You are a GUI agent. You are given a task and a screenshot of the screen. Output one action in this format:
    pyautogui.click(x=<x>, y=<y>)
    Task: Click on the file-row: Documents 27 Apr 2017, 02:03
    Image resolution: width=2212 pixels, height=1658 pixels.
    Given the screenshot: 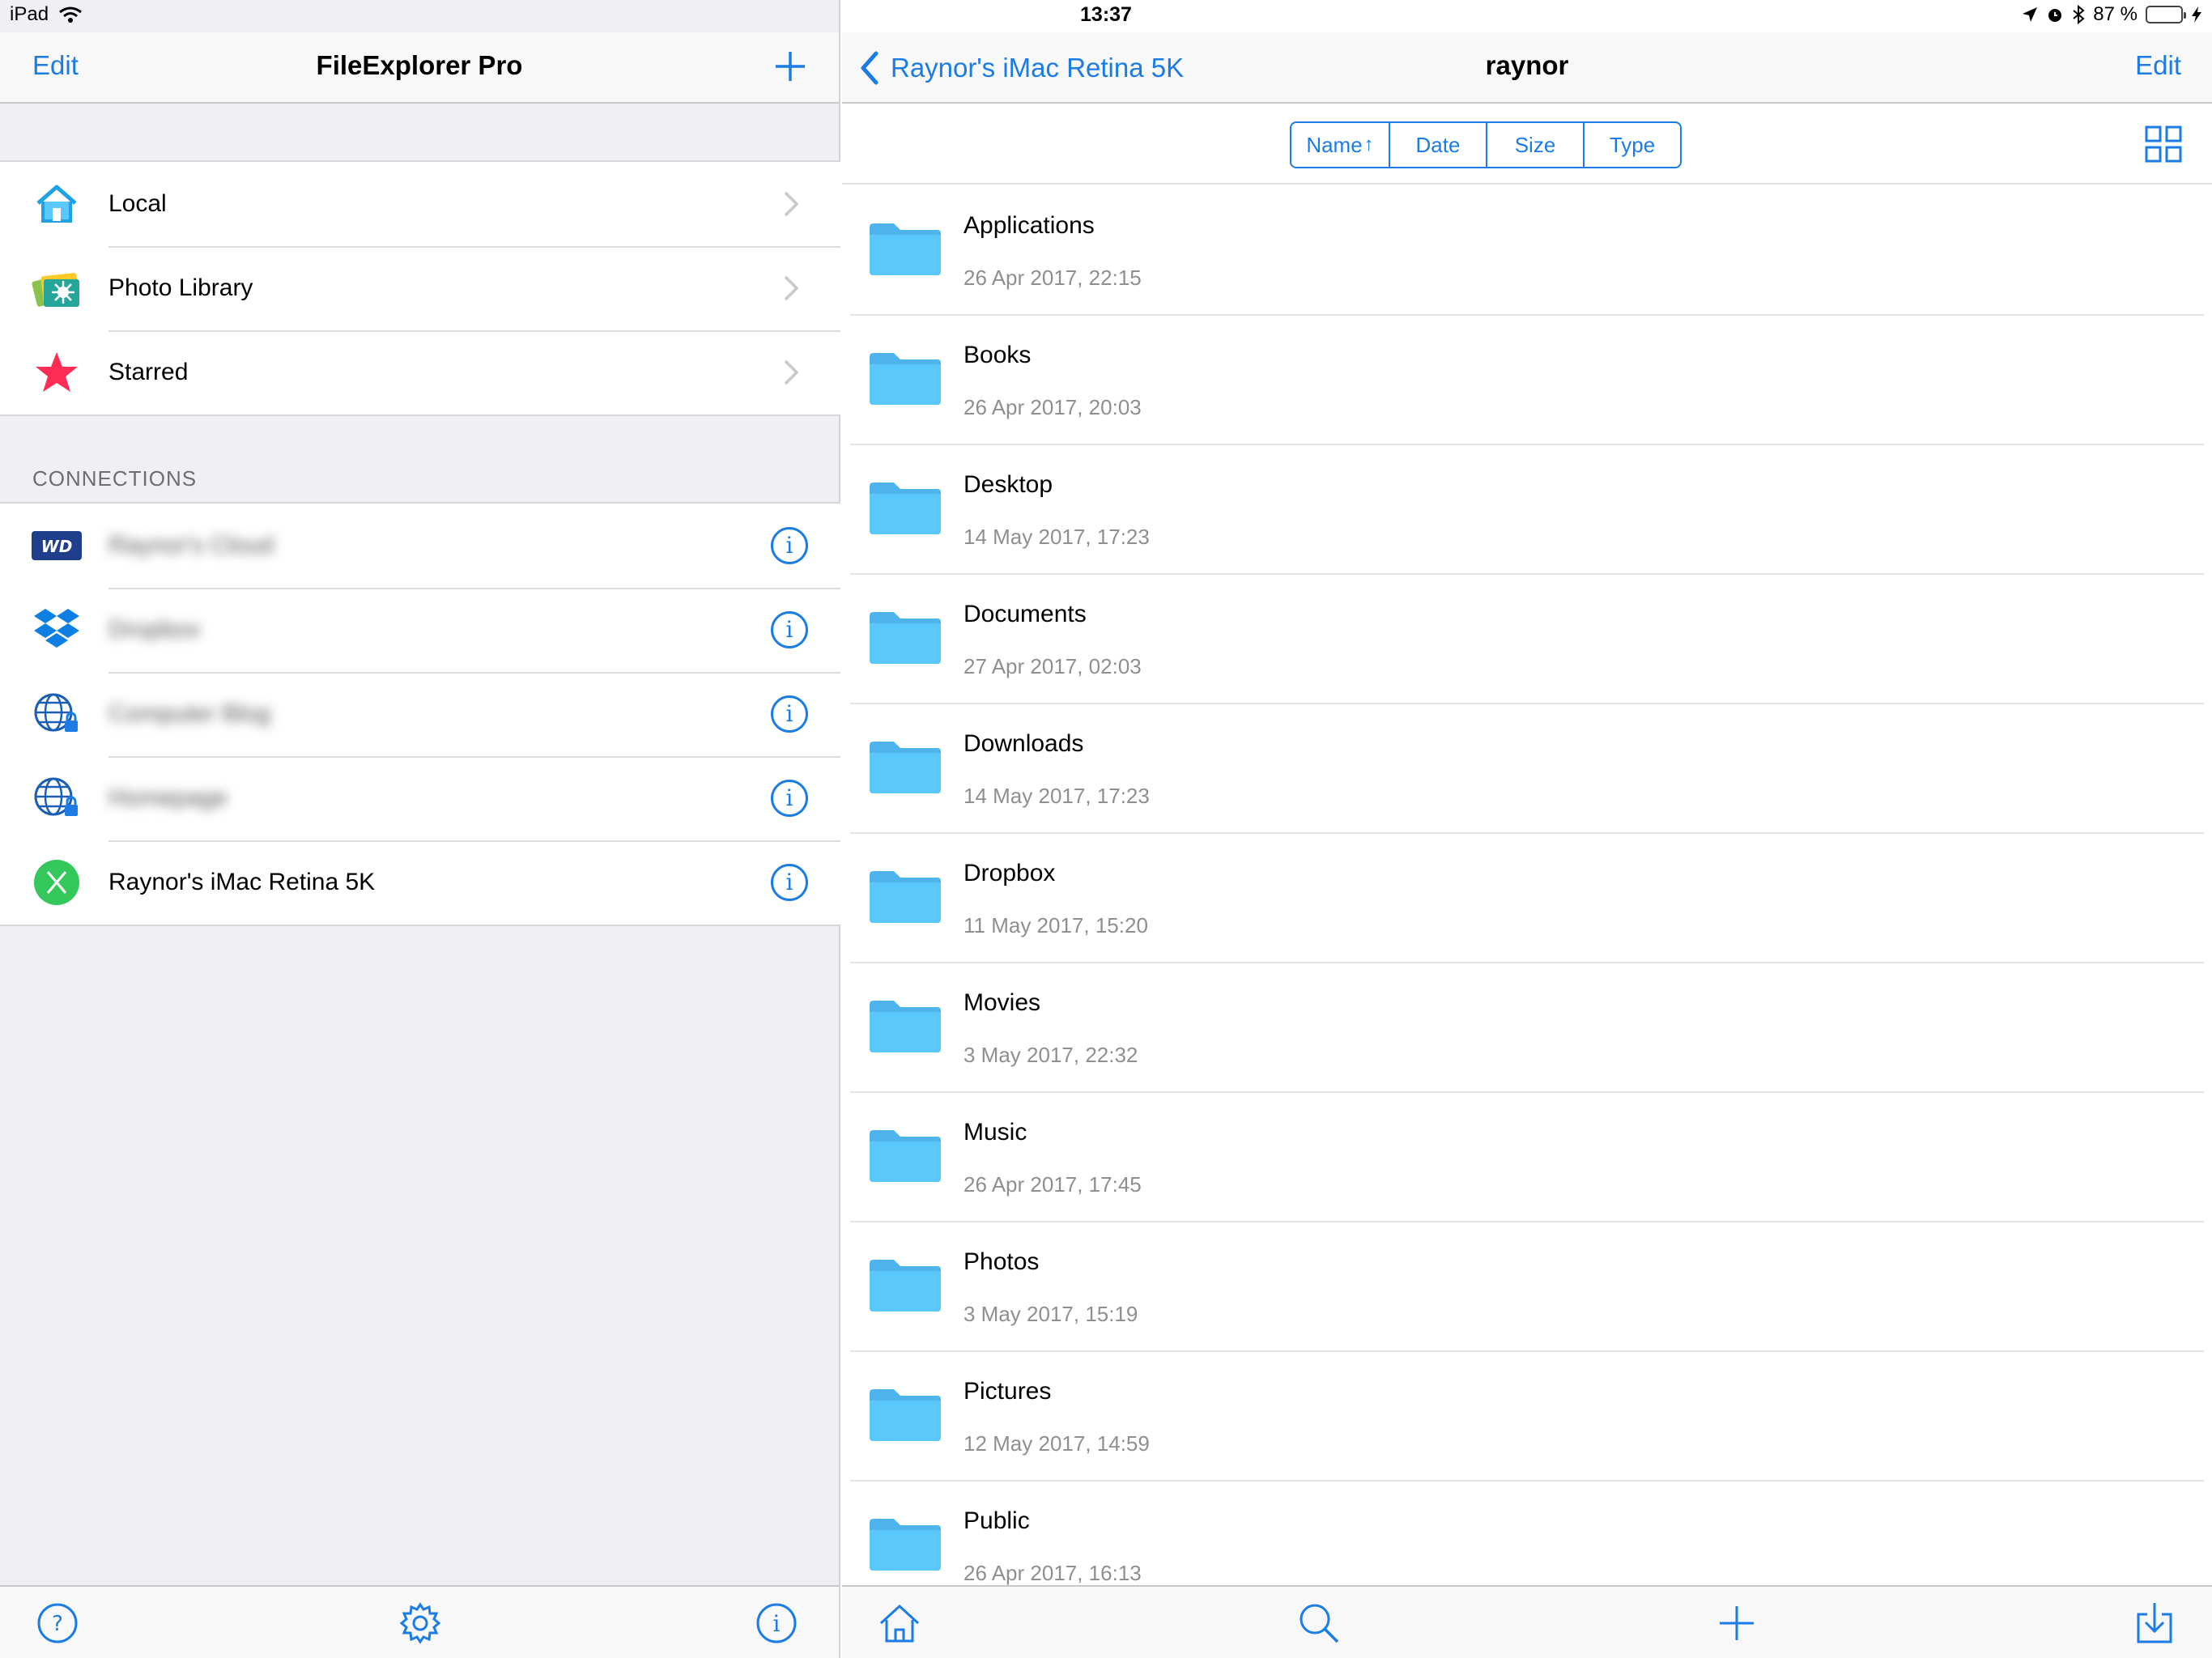 What is the action you would take?
    pyautogui.click(x=1527, y=639)
    